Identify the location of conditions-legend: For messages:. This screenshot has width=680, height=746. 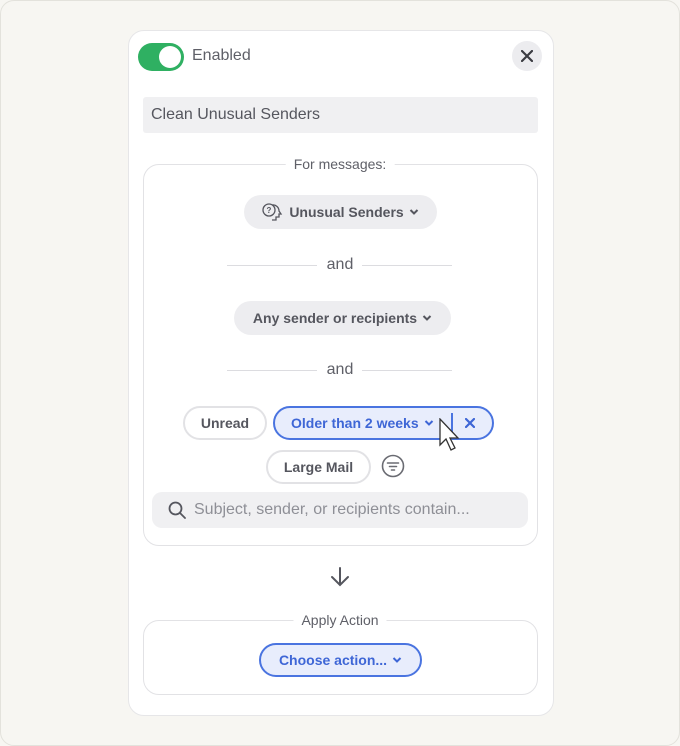
(340, 164).